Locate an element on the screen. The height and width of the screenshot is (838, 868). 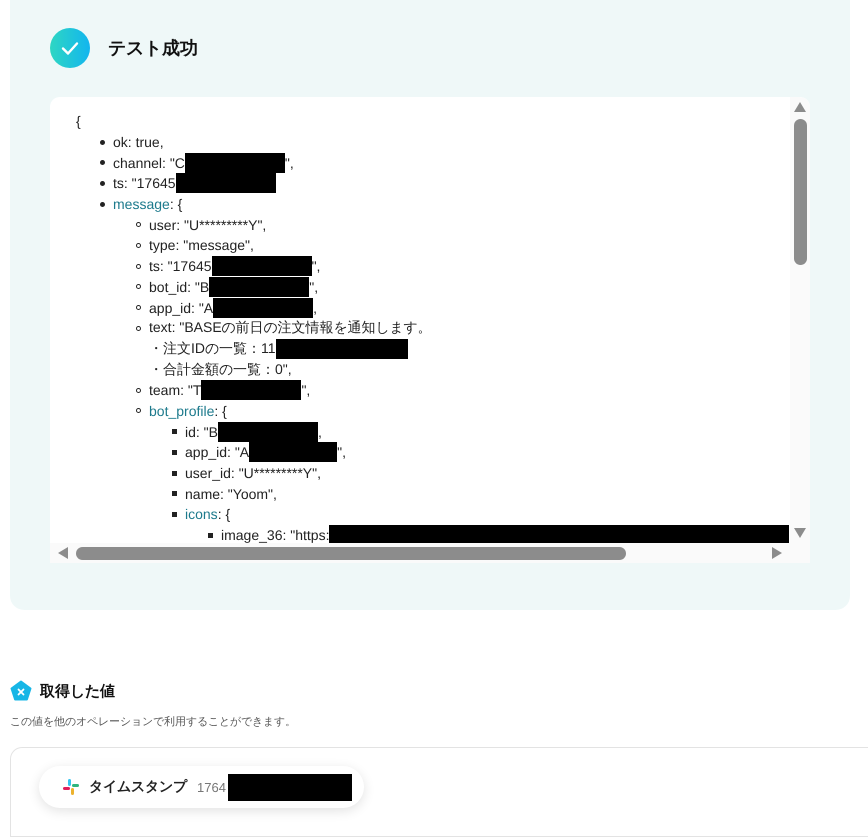
code-text: user_id: "U*********Y", is located at coordinates (253, 473).